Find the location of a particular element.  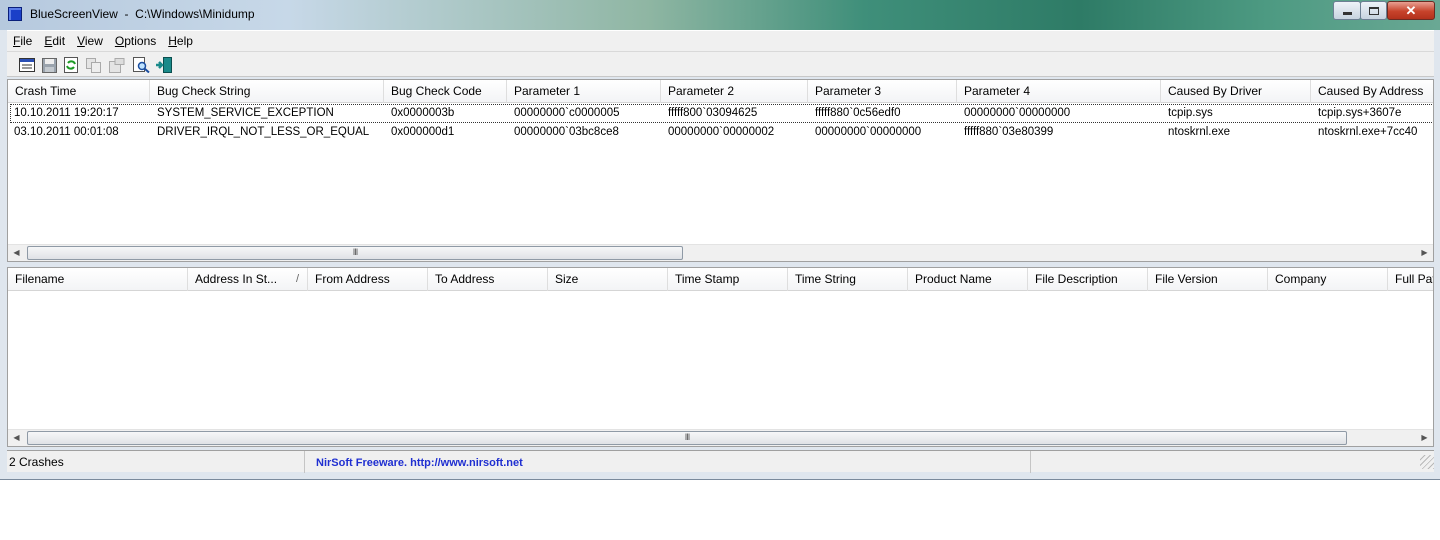

minimize-icon is located at coordinates (1347, 13).